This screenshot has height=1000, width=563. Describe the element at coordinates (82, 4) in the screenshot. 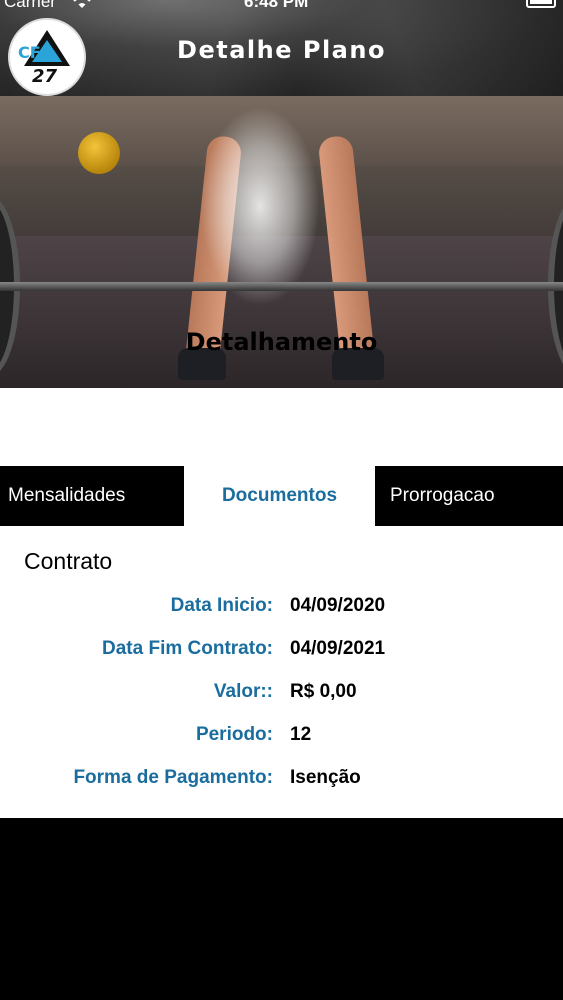

I see `wifi-icon` at that location.